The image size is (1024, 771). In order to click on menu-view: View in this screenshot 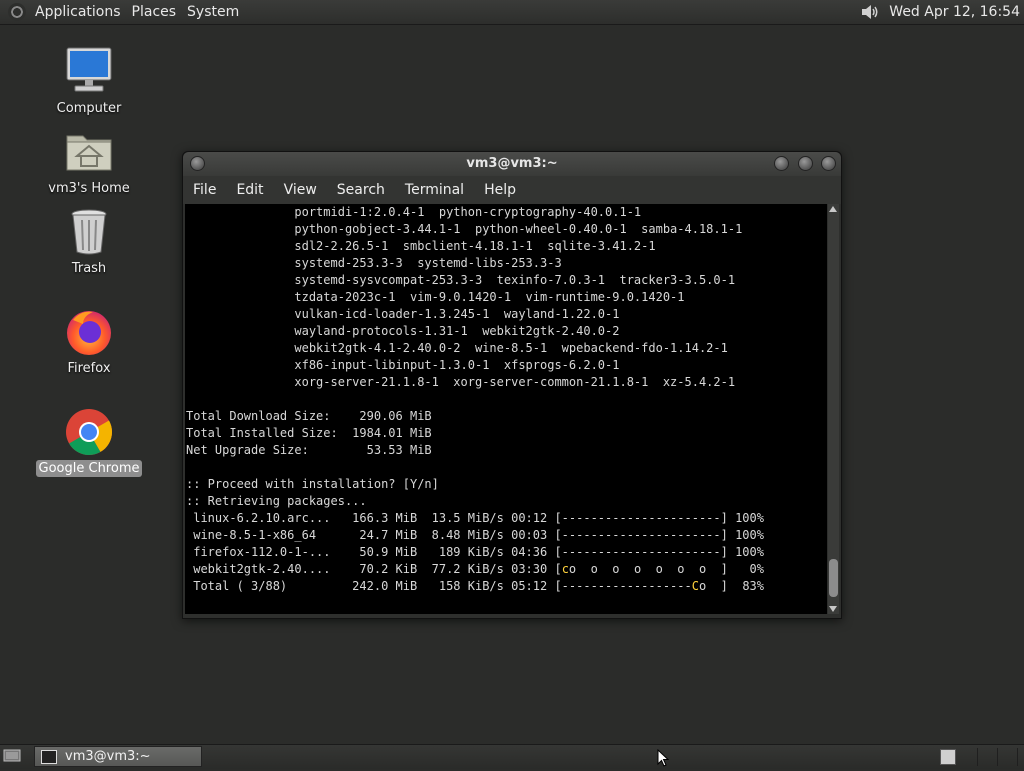, I will do `click(300, 190)`.